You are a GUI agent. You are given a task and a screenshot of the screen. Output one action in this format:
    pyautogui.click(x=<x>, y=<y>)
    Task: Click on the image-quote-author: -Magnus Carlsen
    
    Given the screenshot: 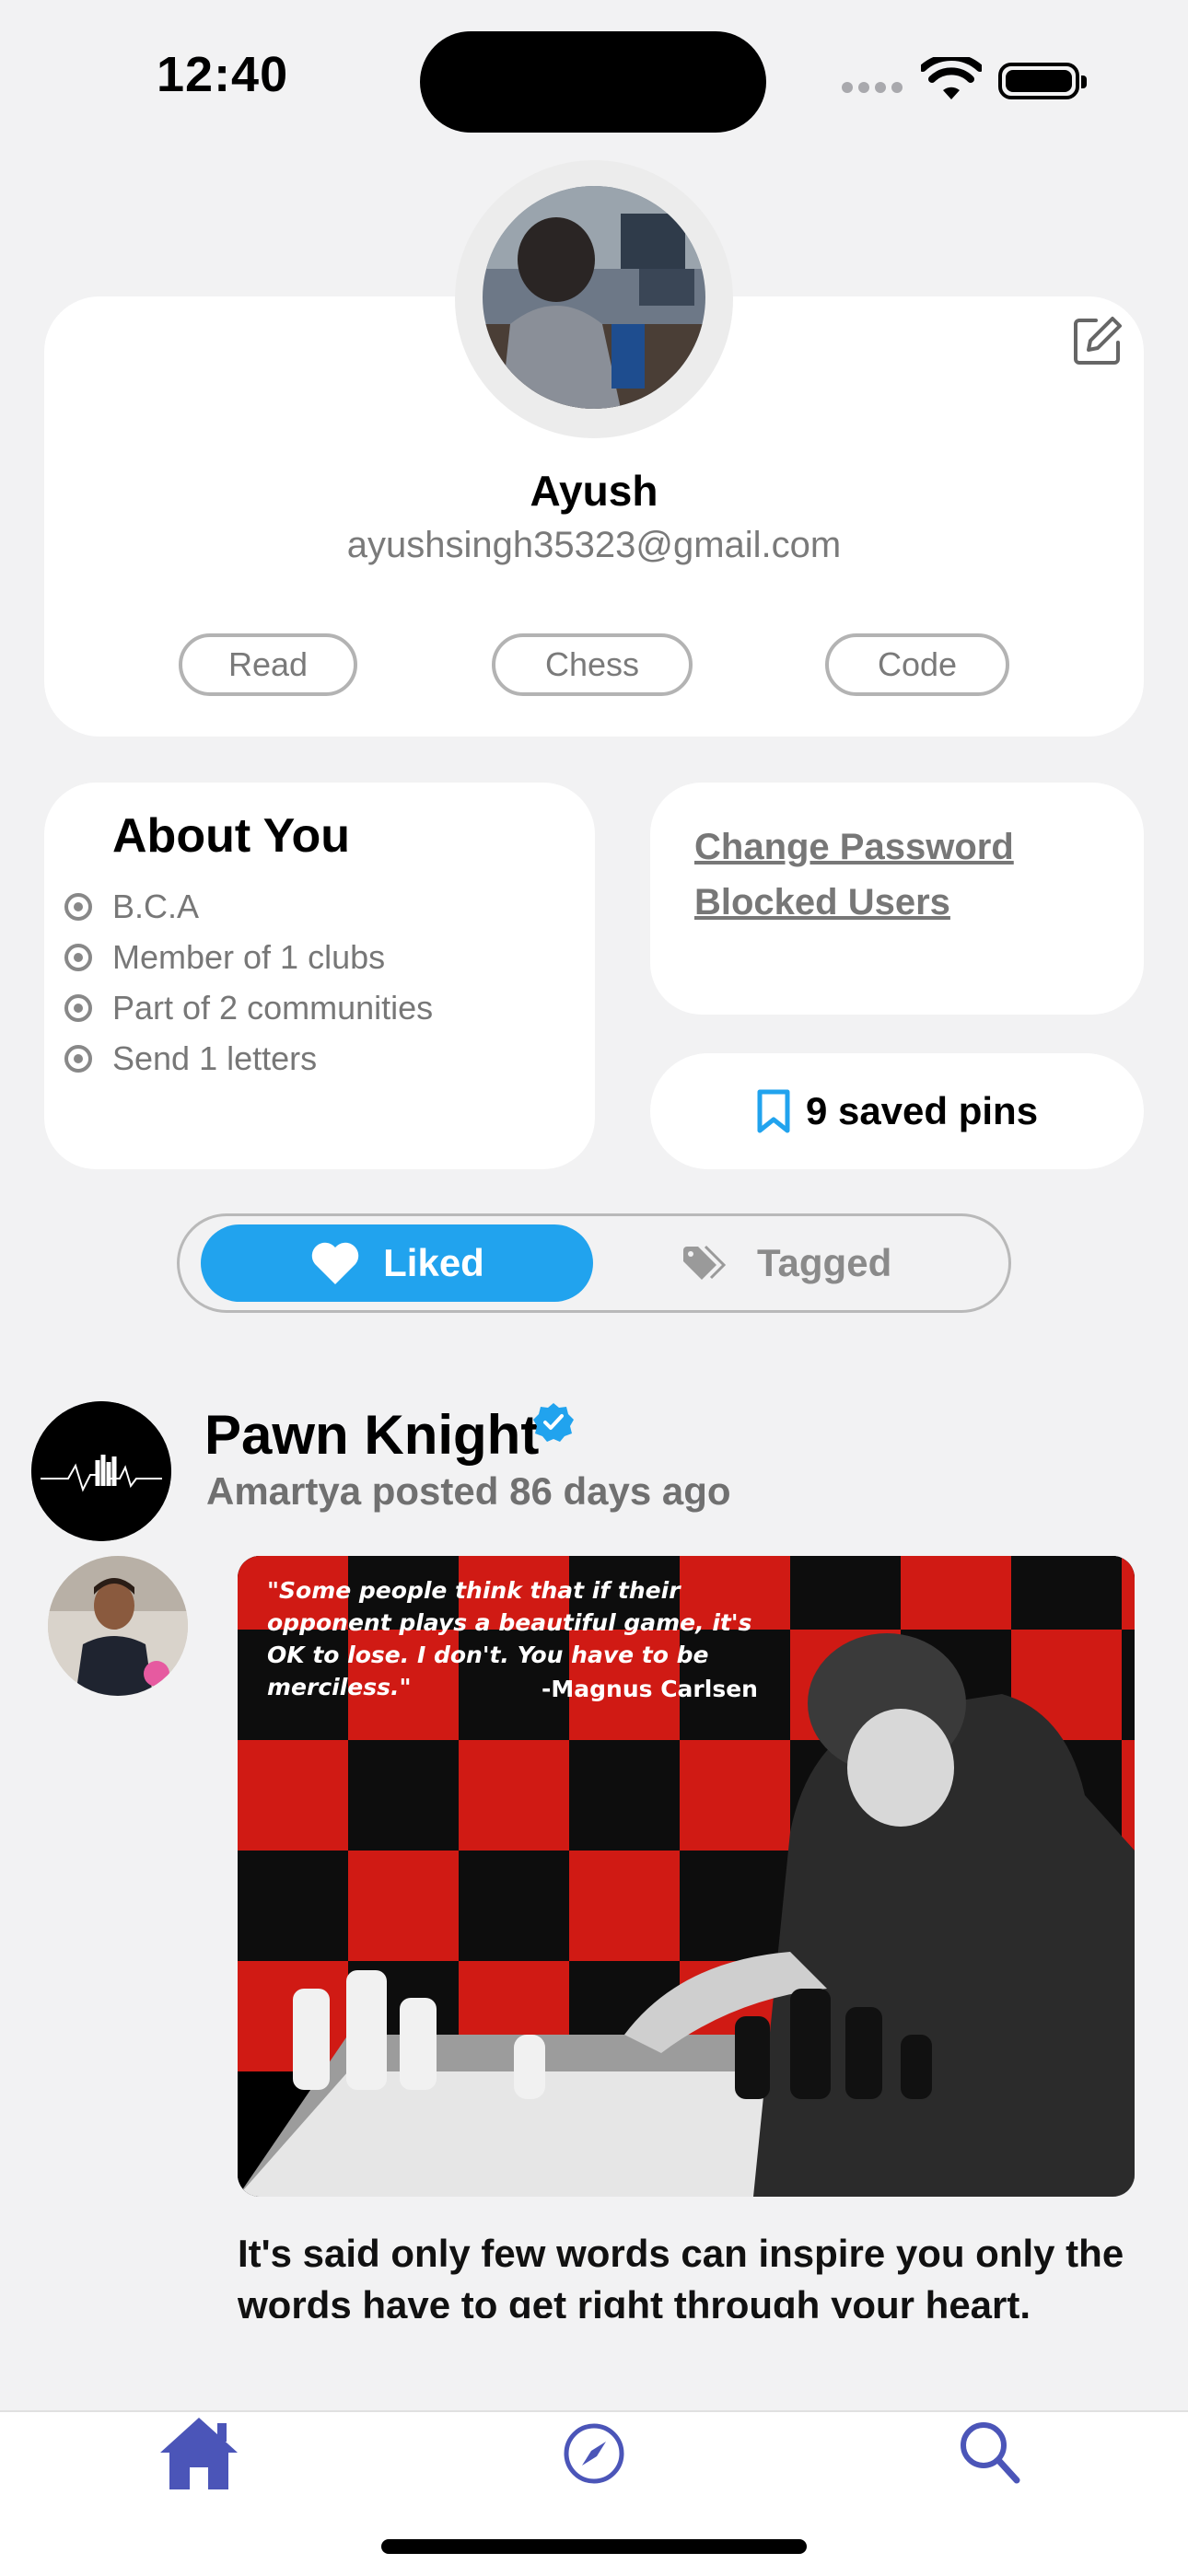 What is the action you would take?
    pyautogui.click(x=650, y=1689)
    